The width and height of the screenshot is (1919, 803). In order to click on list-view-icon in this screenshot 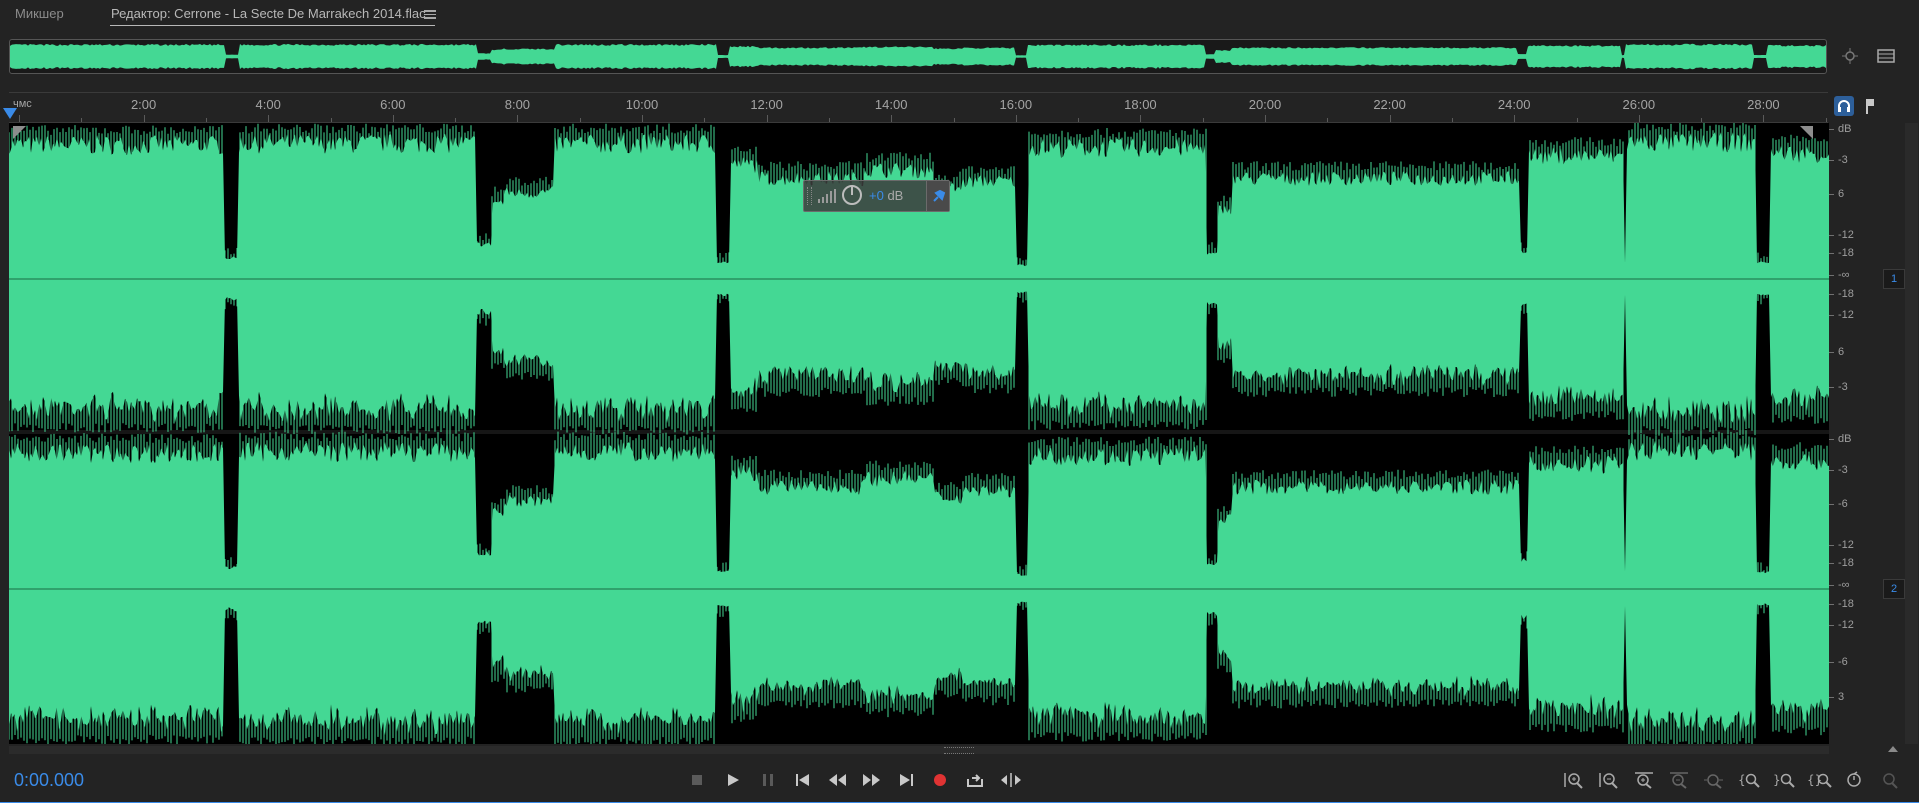, I will do `click(1886, 56)`.